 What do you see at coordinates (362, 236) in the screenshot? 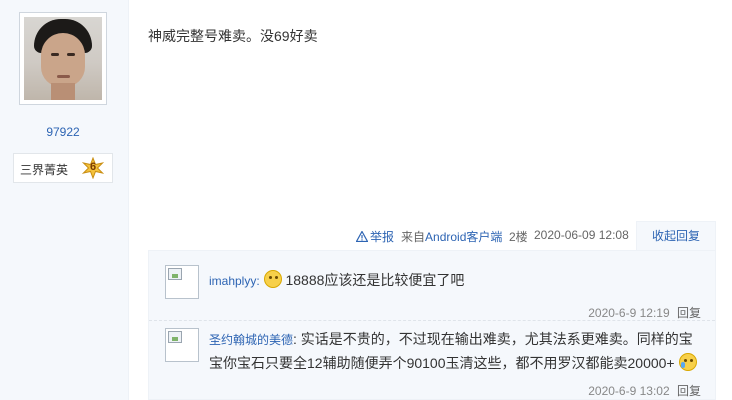
I see `warning-icon` at bounding box center [362, 236].